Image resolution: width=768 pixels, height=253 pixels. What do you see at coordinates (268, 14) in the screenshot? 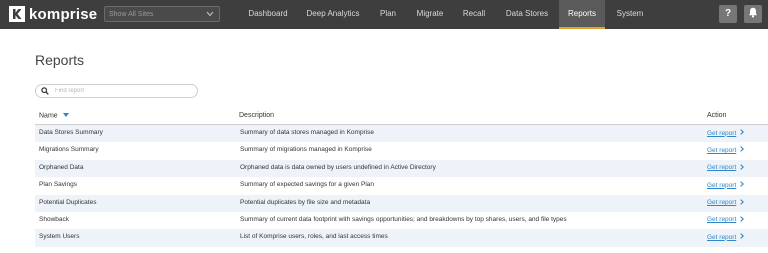
I see `nav-tab-dashboard: Dashboard` at bounding box center [268, 14].